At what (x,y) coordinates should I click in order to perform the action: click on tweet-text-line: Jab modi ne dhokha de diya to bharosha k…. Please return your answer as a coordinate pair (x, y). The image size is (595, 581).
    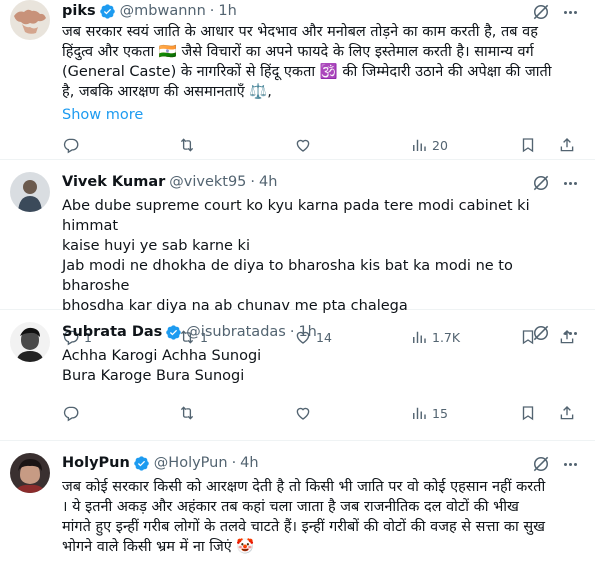
    Looking at the image, I should click on (287, 276).